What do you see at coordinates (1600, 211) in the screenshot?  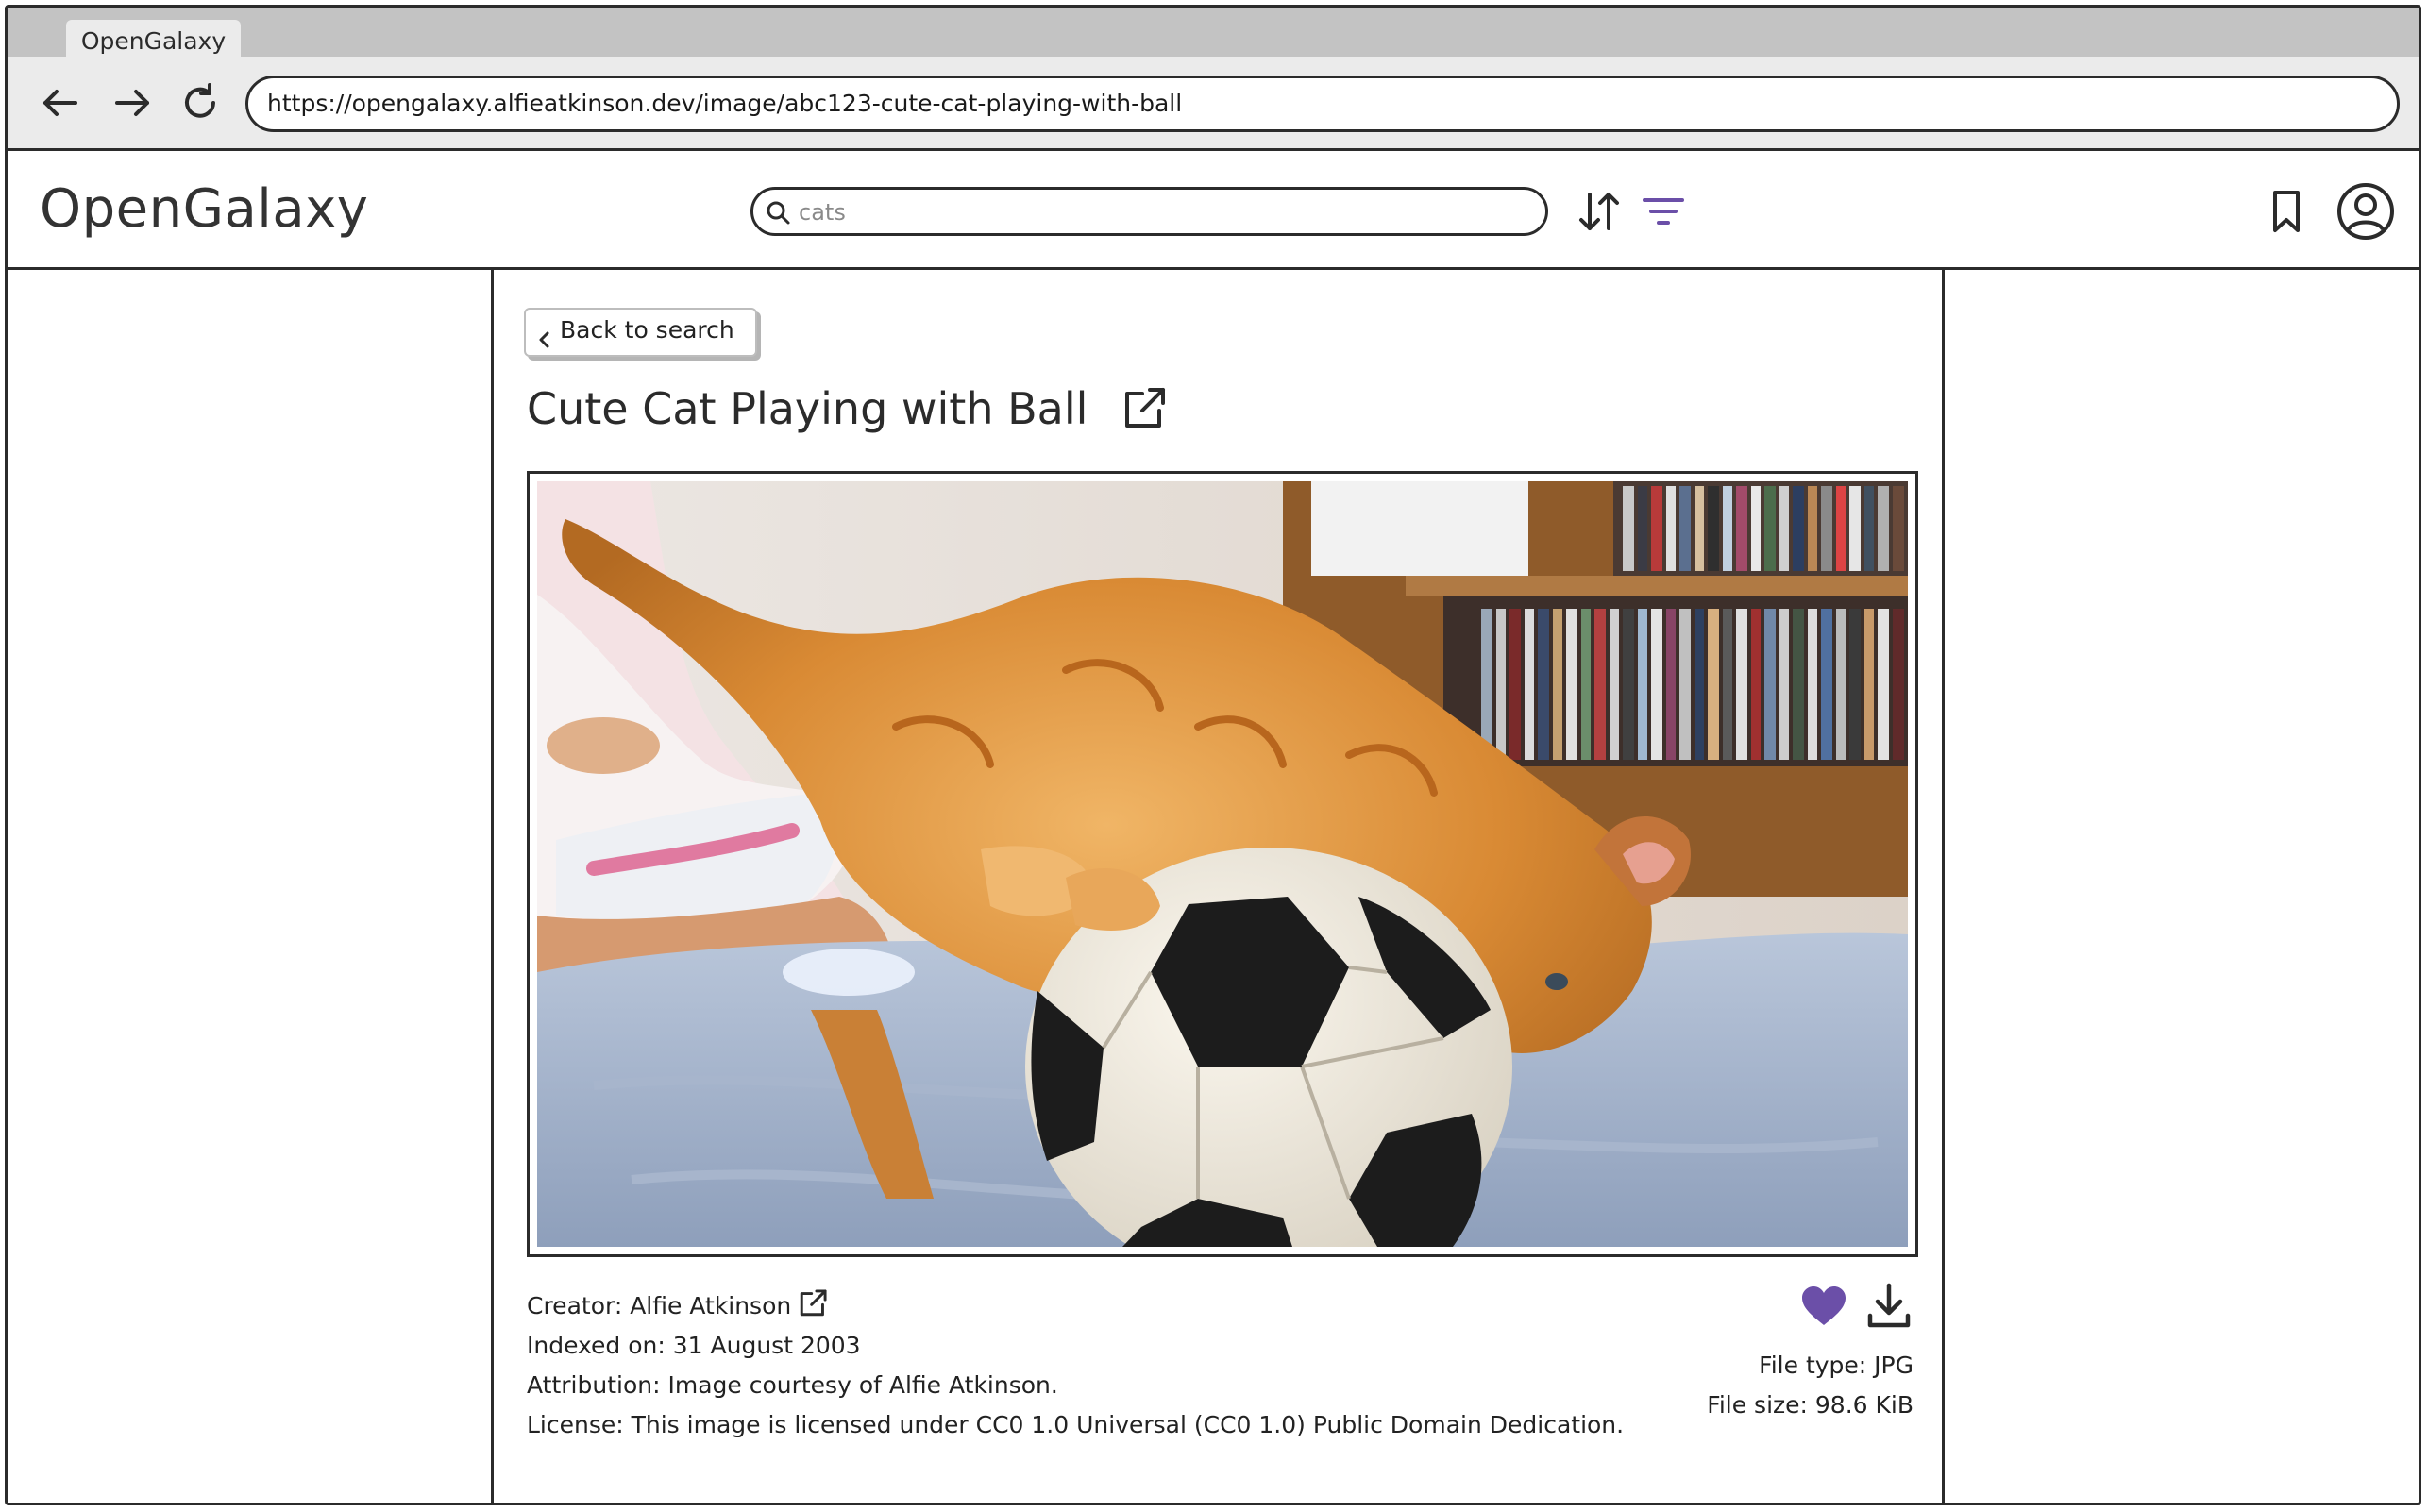 I see `sort-icon` at bounding box center [1600, 211].